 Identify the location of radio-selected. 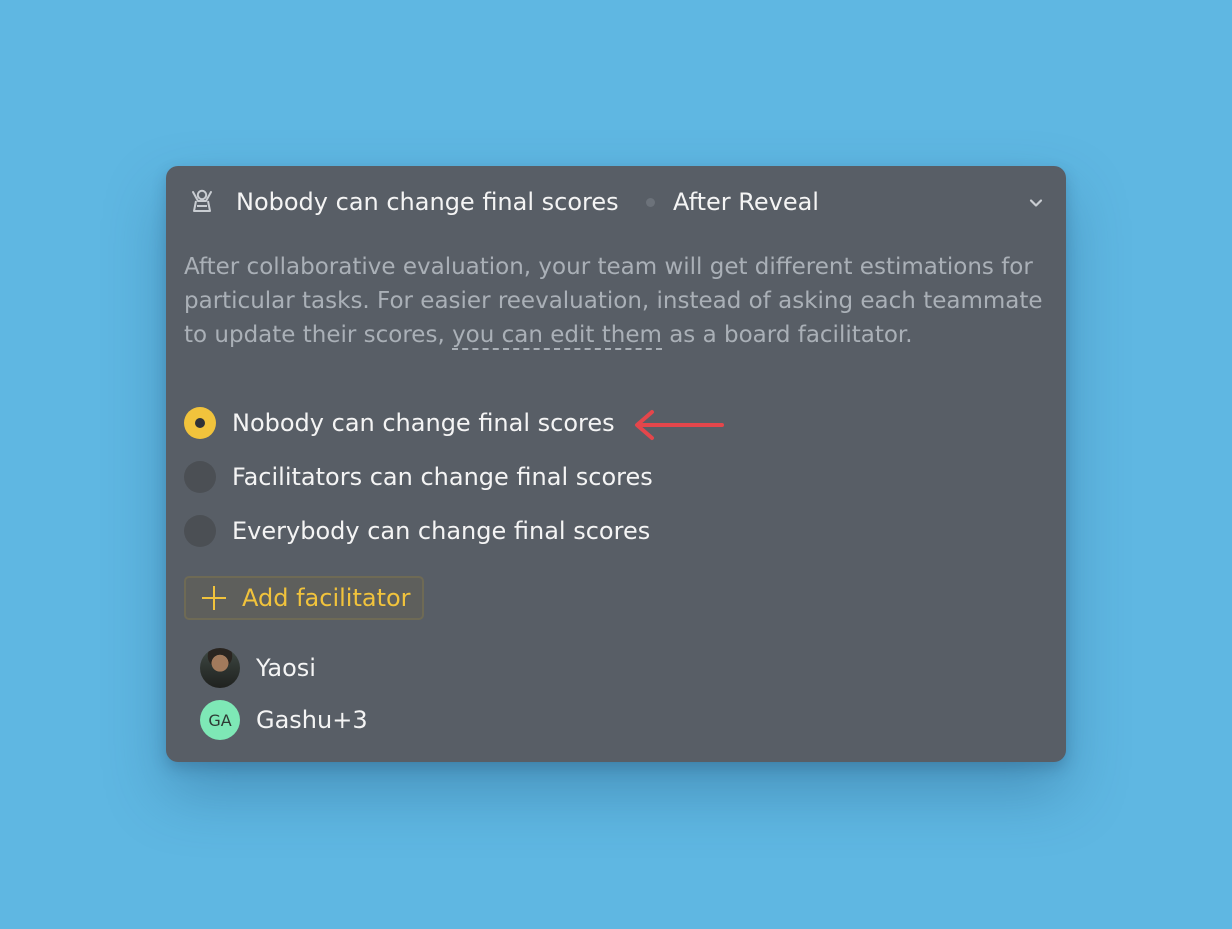
(200, 423).